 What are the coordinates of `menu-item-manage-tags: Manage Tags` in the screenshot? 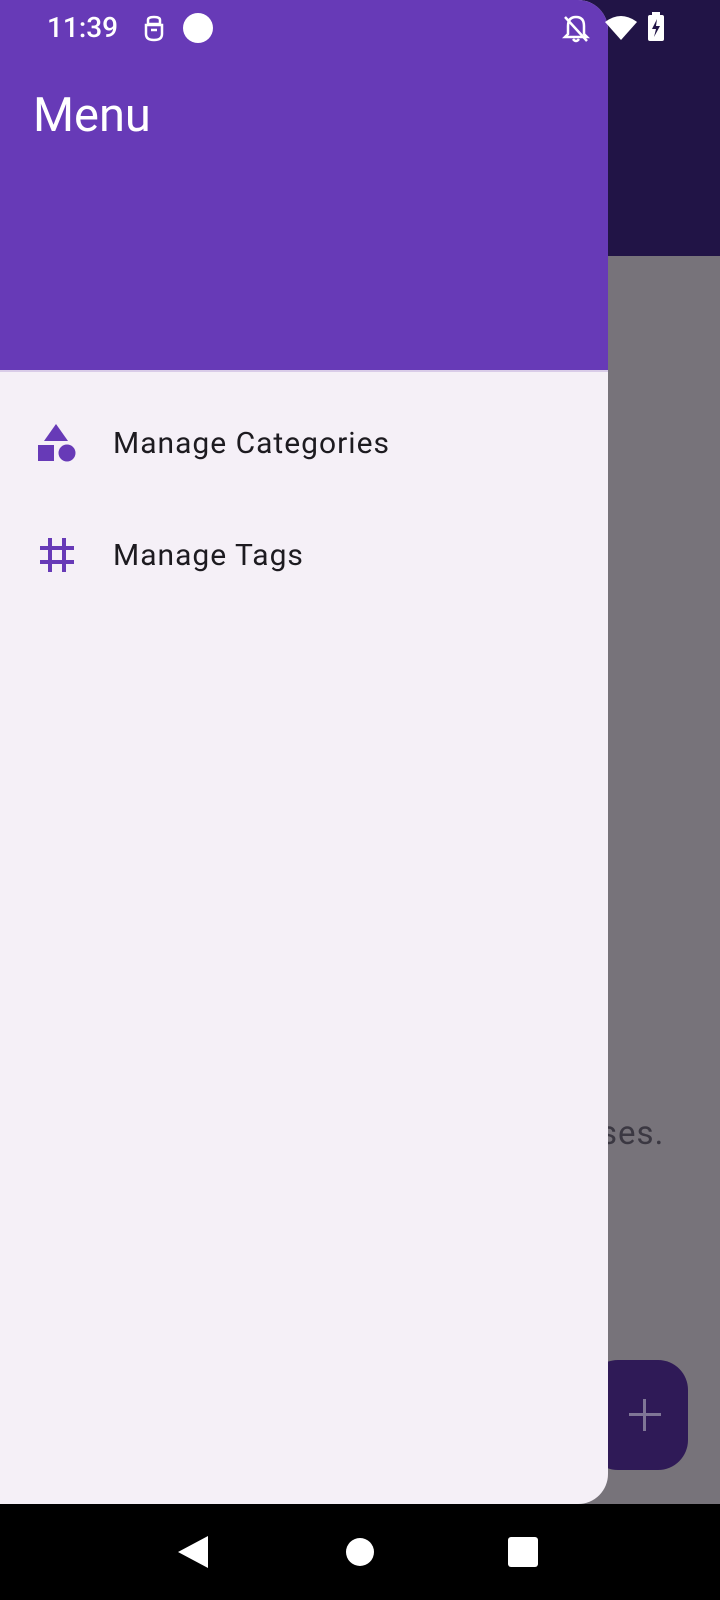 It's located at (304, 555).